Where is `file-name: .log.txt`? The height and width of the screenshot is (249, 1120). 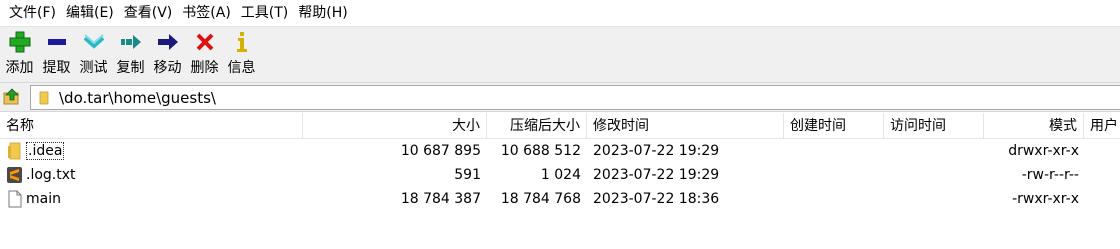
file-name: .log.txt is located at coordinates (51, 175).